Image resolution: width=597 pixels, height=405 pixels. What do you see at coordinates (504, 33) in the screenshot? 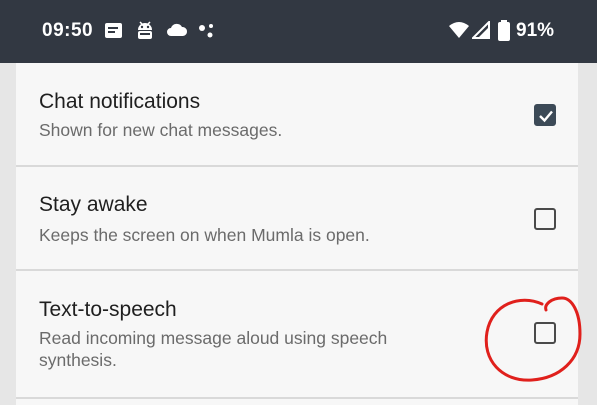
I see `battery-icon` at bounding box center [504, 33].